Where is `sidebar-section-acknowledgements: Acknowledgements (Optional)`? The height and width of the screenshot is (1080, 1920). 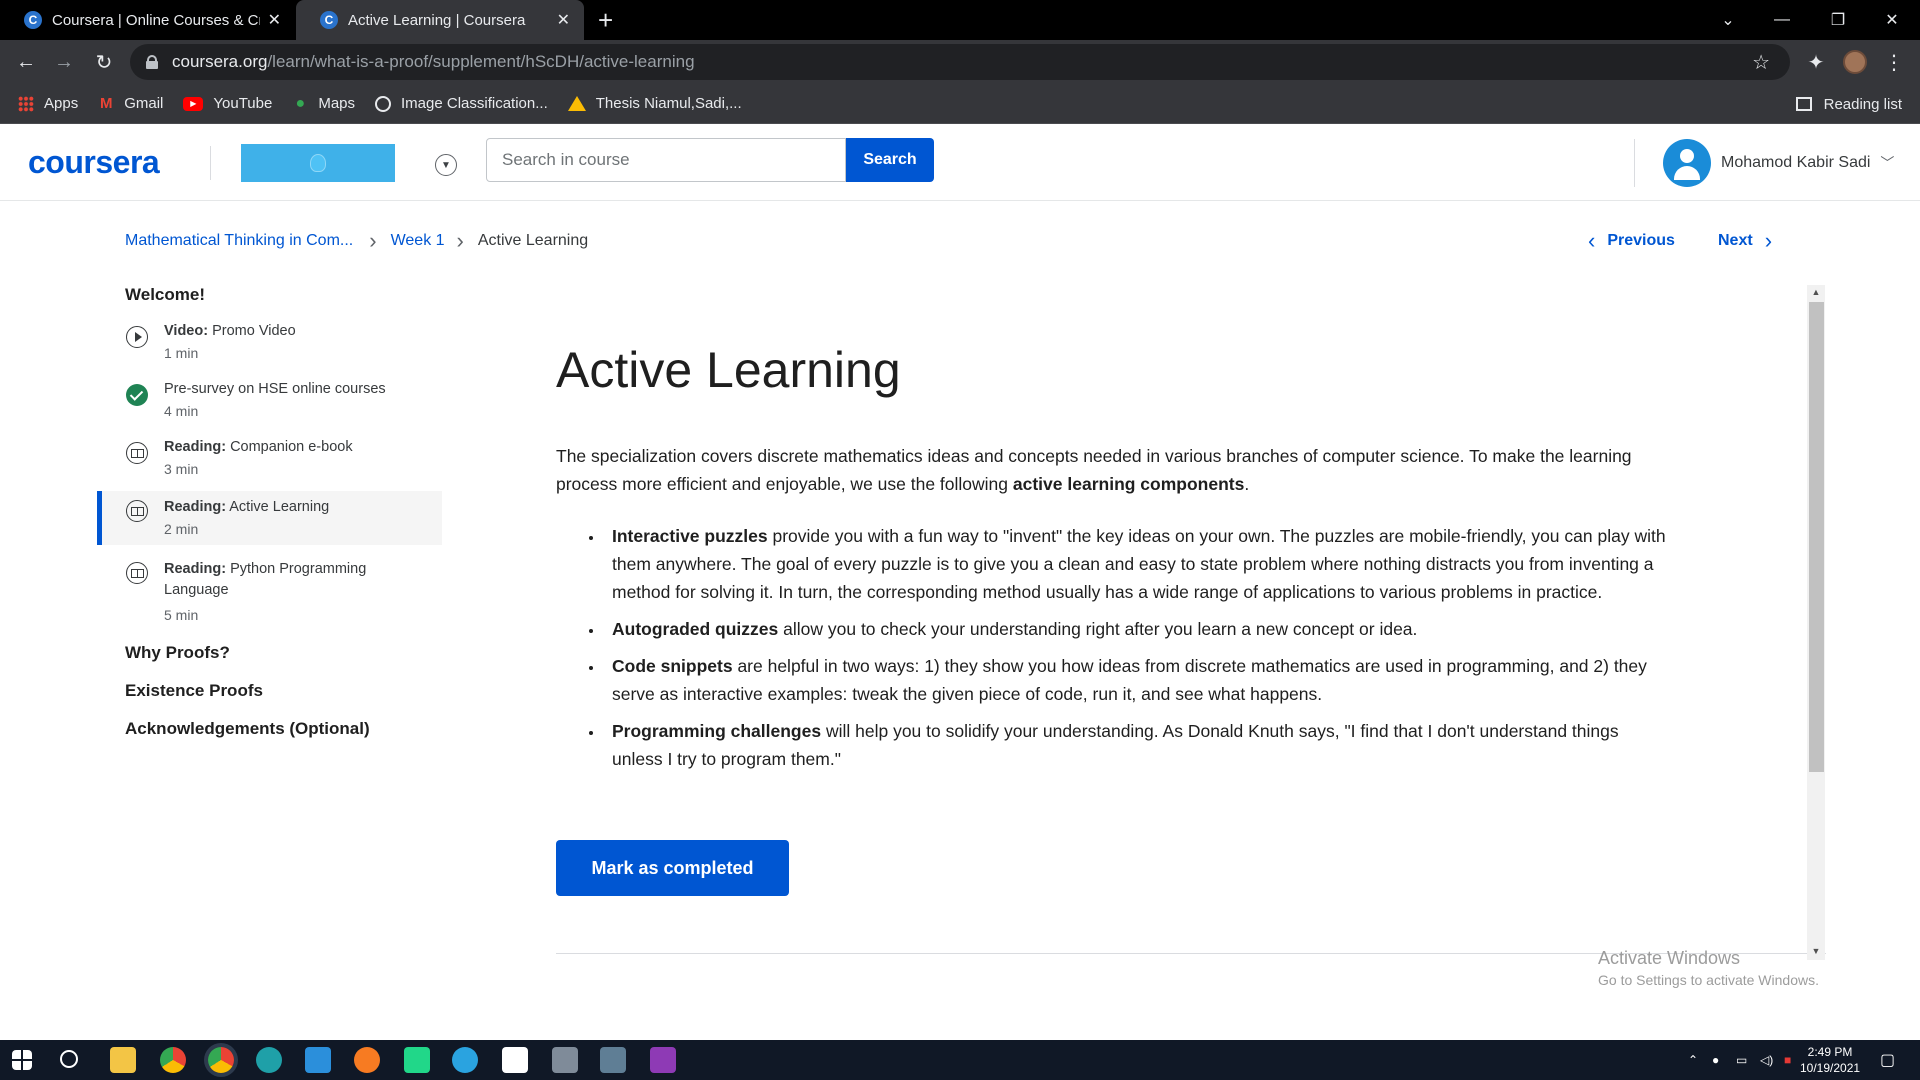
sidebar-section-acknowledgements: Acknowledgements (Optional) is located at coordinates (269, 729).